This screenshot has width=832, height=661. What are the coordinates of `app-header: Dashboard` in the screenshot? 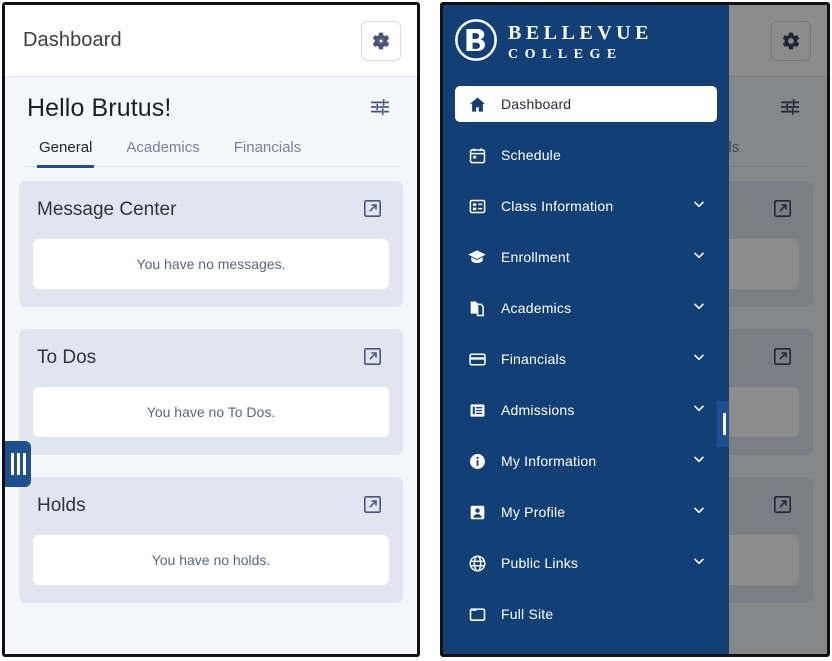 It's located at (211, 41).